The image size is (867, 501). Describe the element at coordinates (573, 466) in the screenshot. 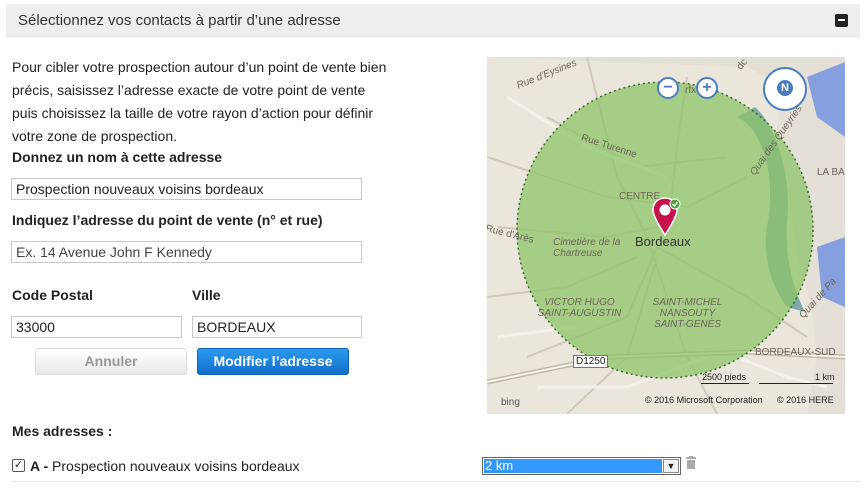

I see `radius-value: 2 km` at that location.